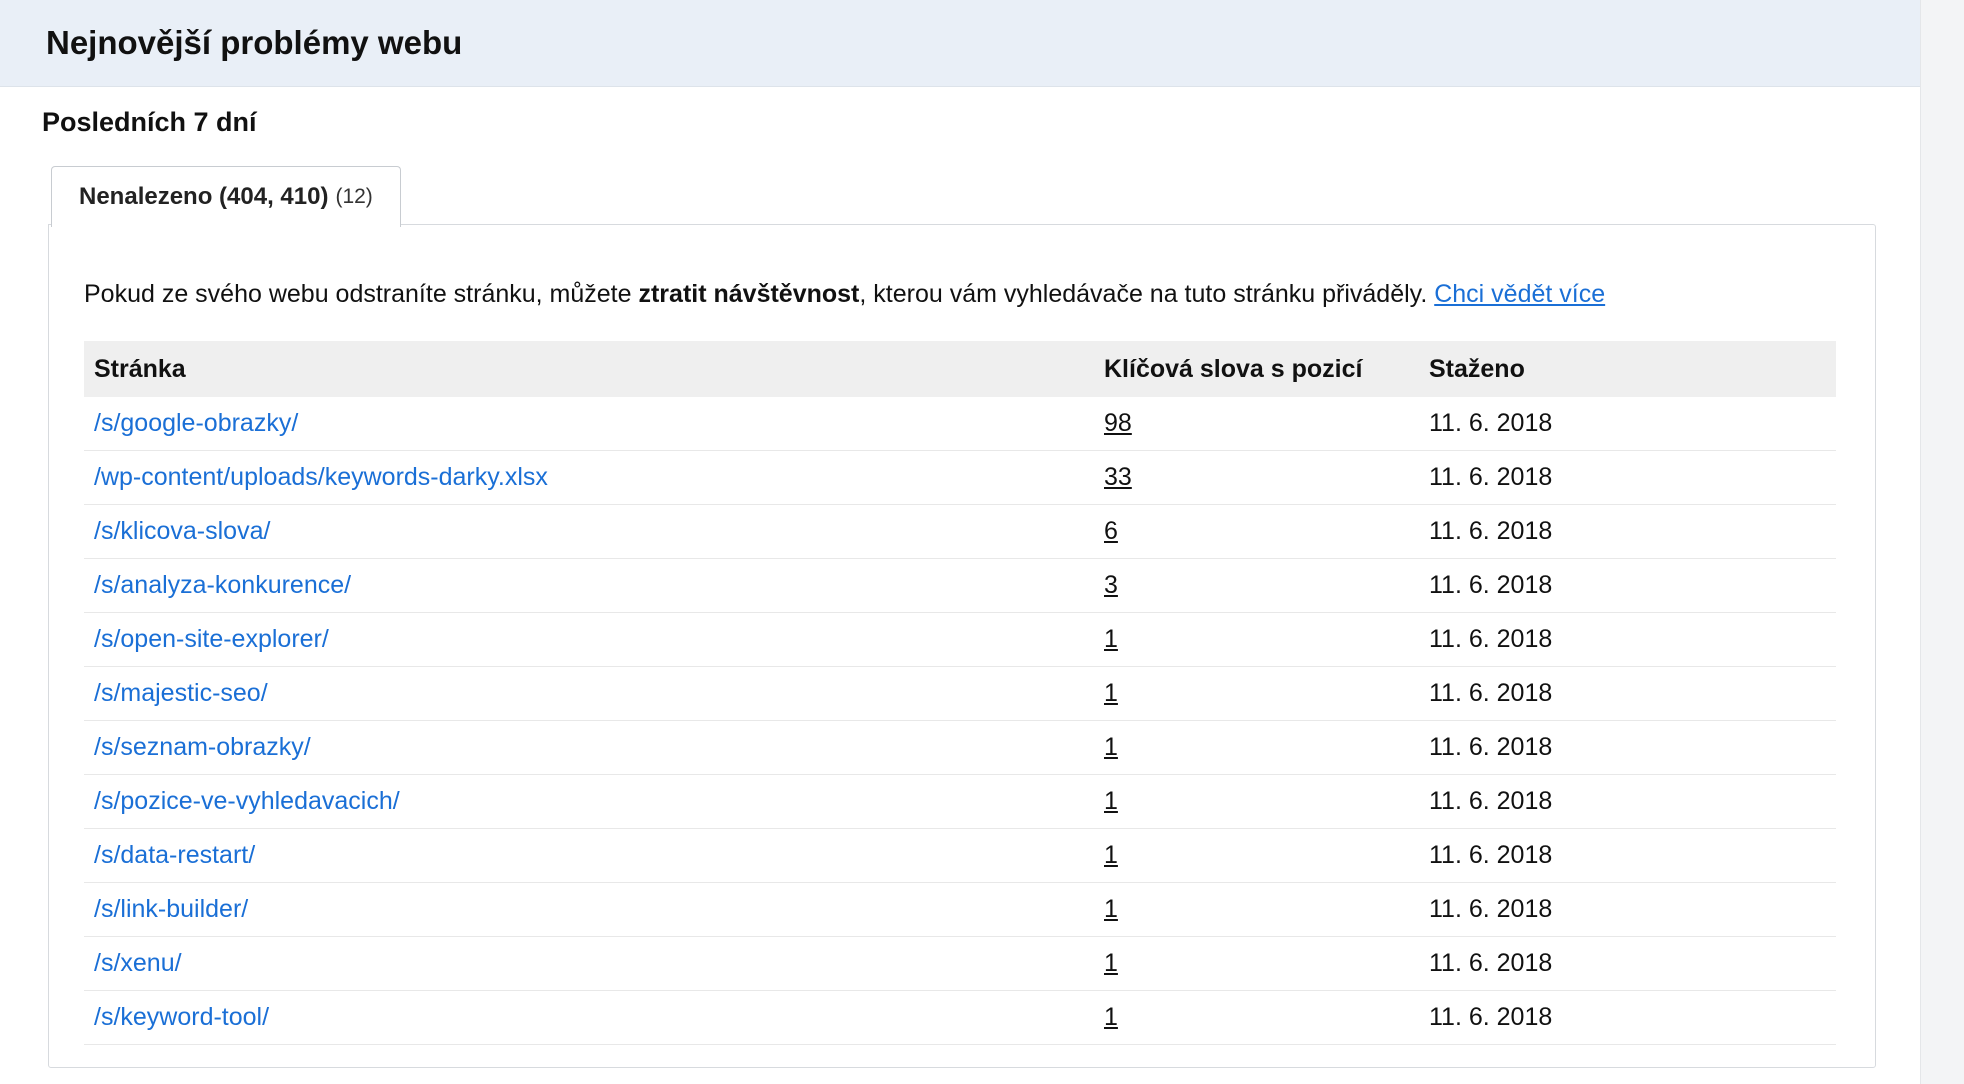 This screenshot has height=1084, width=1964. I want to click on page-link: /s/majestic-seo/, so click(181, 693).